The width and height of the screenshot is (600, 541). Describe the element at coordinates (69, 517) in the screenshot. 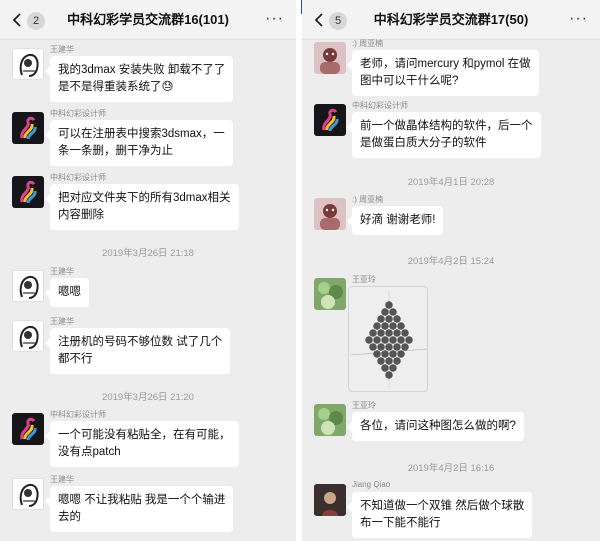

I see `message-line: 去的` at that location.